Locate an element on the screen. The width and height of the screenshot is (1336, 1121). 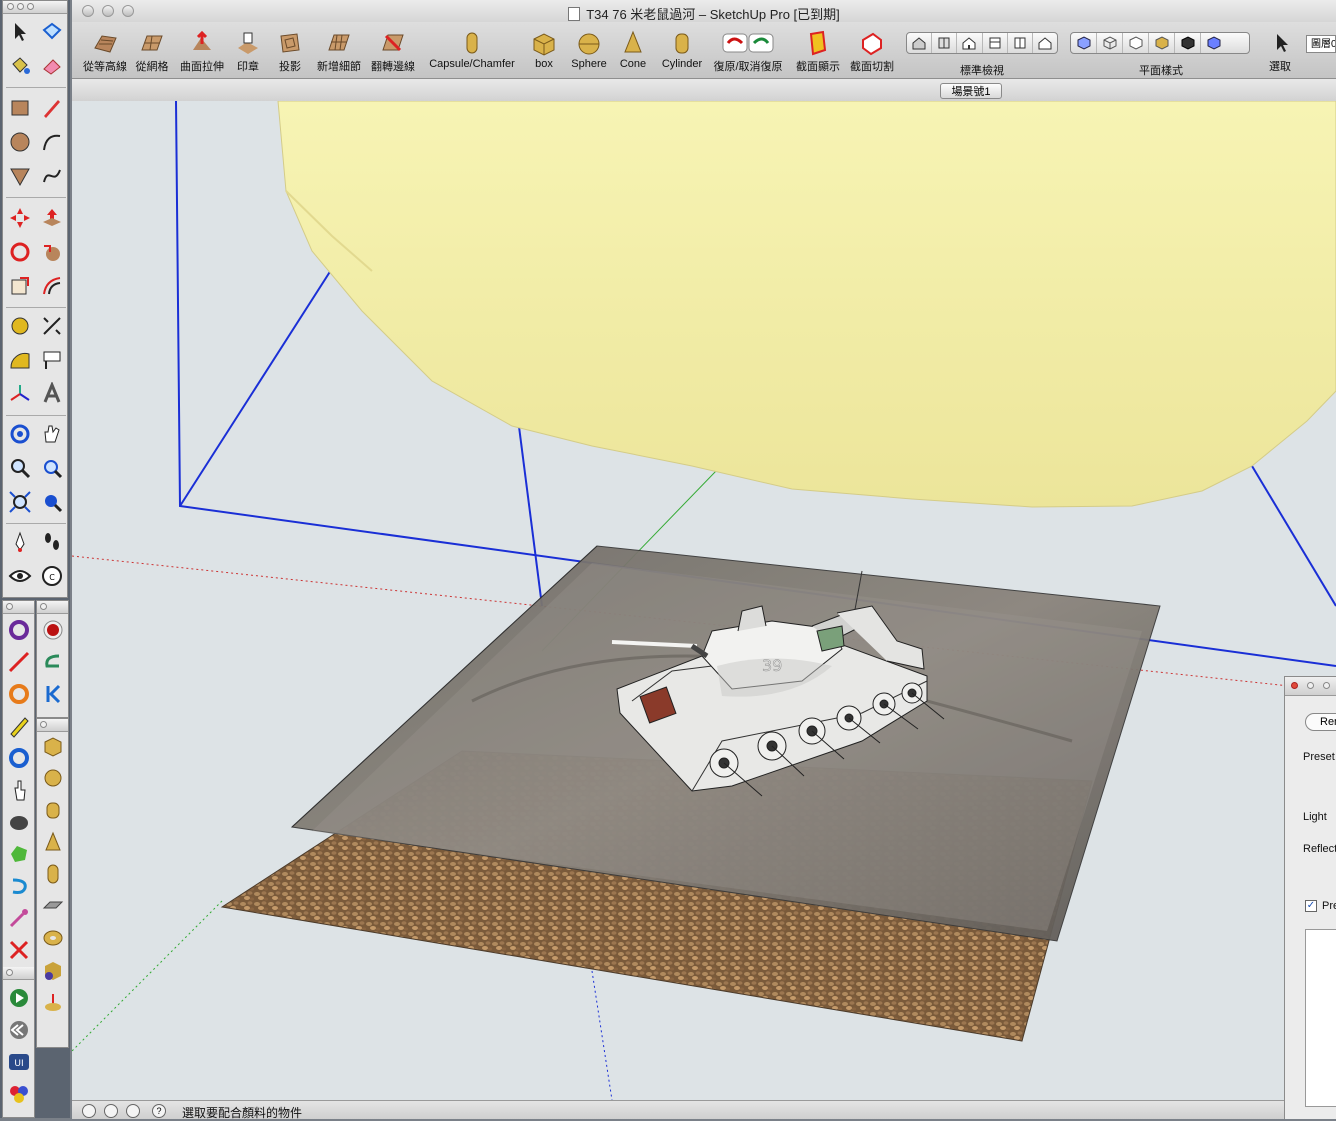
add-detail-button: 新增細節 is located at coordinates (339, 52).